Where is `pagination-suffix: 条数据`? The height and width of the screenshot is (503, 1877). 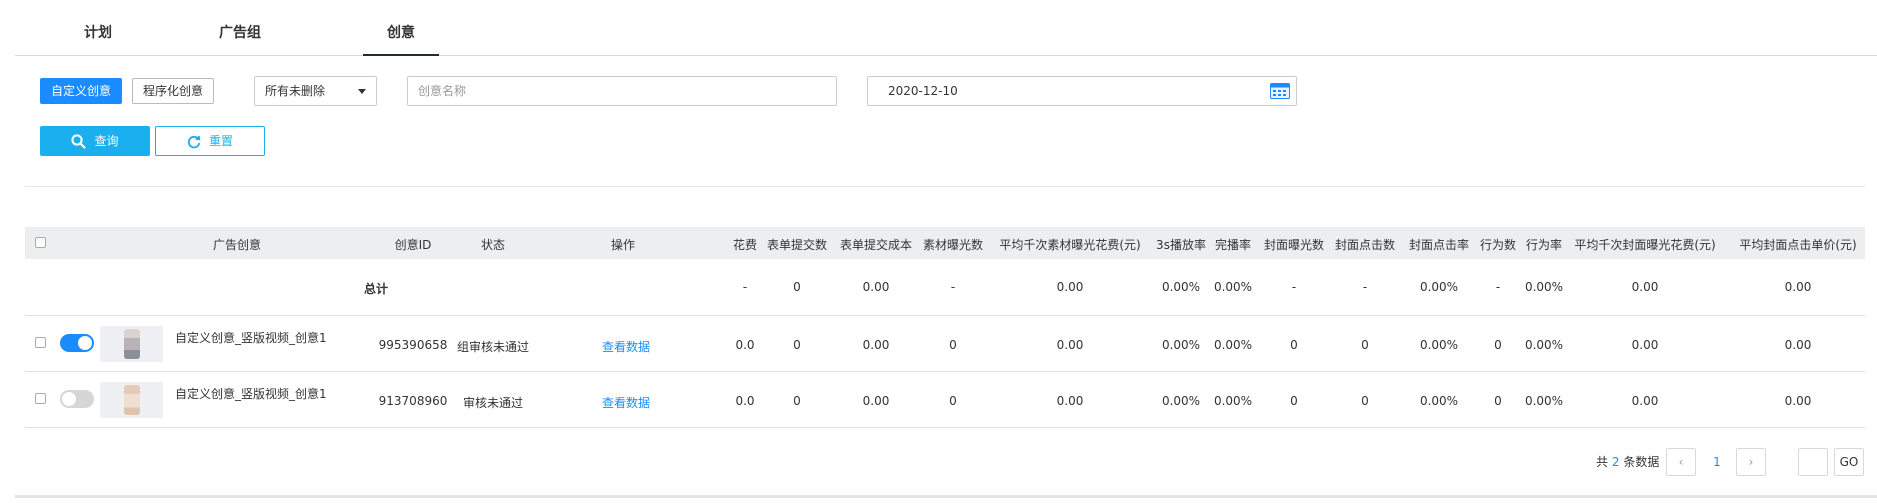
pagination-suffix: 条数据 is located at coordinates (1641, 462).